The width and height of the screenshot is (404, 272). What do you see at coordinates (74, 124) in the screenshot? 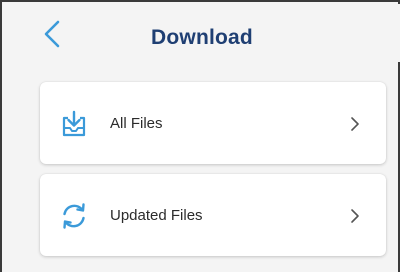
I see `download-tray-icon` at bounding box center [74, 124].